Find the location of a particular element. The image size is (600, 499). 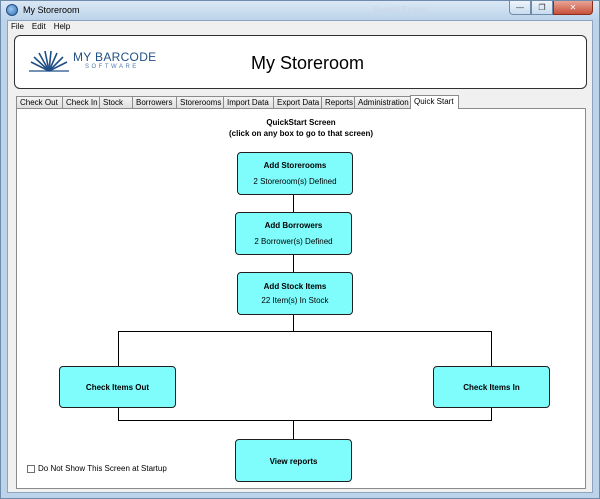

startup-checkbox-label: Do Not Show This Screen at Startup is located at coordinates (102, 468).